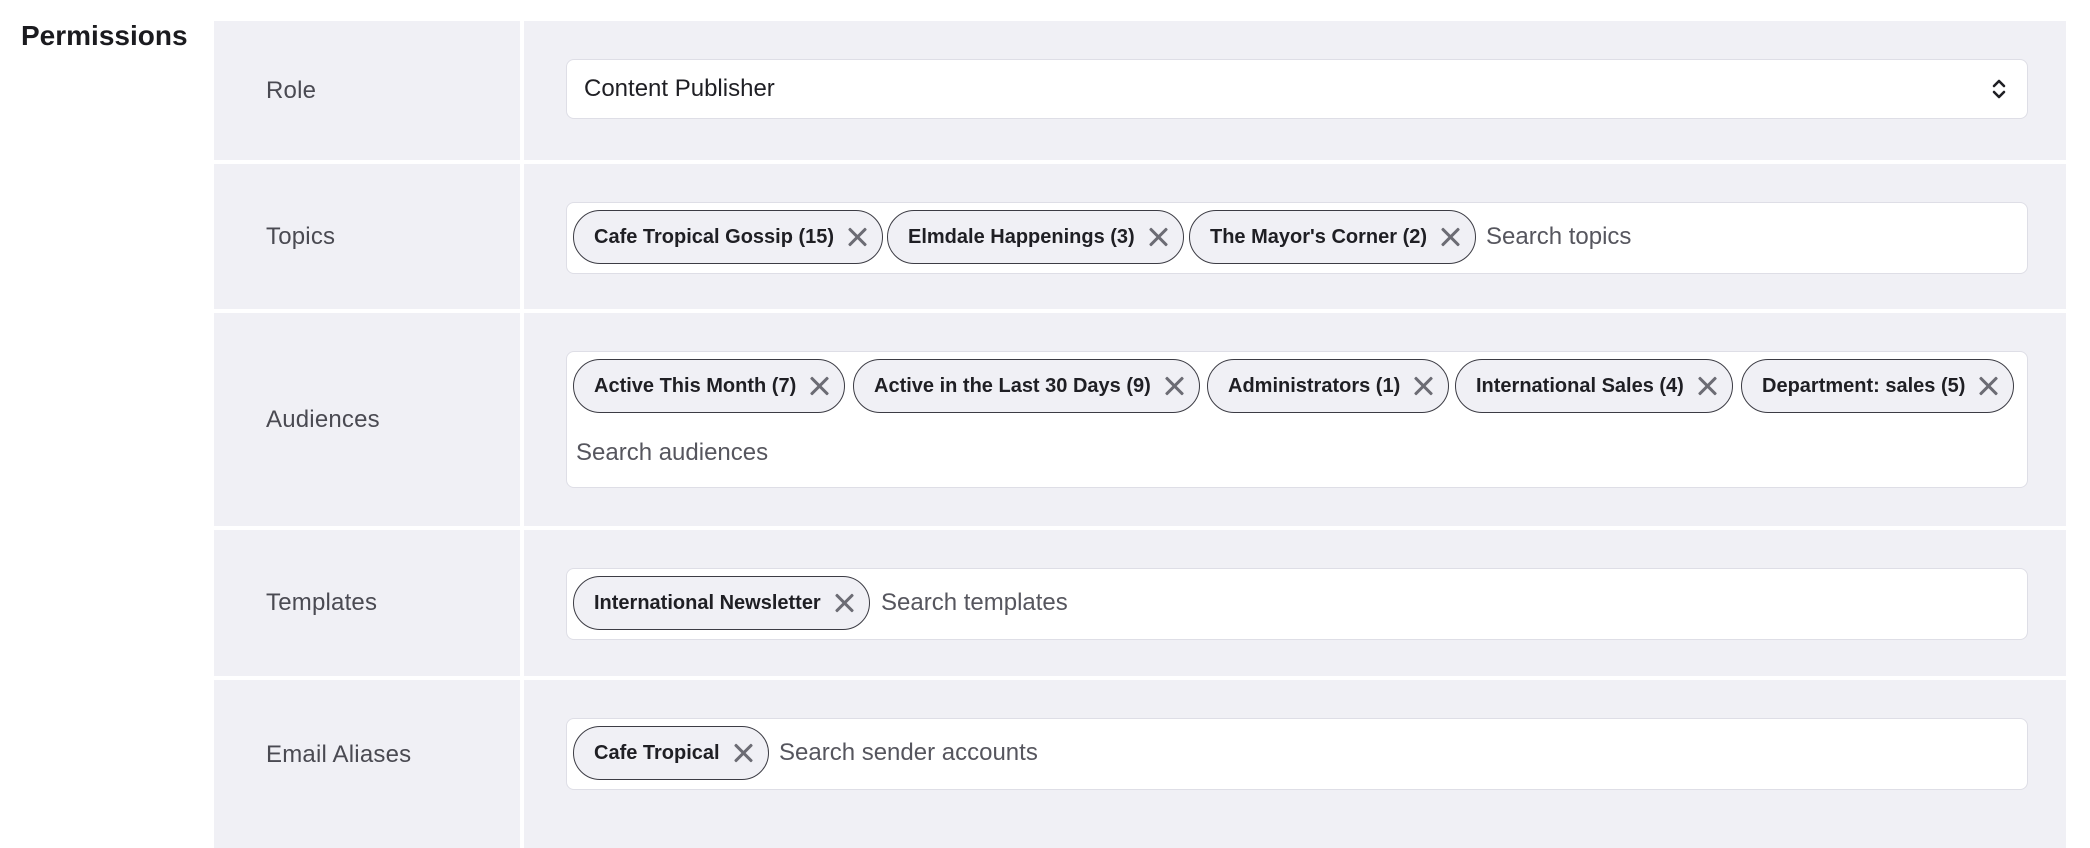 The height and width of the screenshot is (848, 2090). I want to click on chip-label: Active This Month (7), so click(695, 385).